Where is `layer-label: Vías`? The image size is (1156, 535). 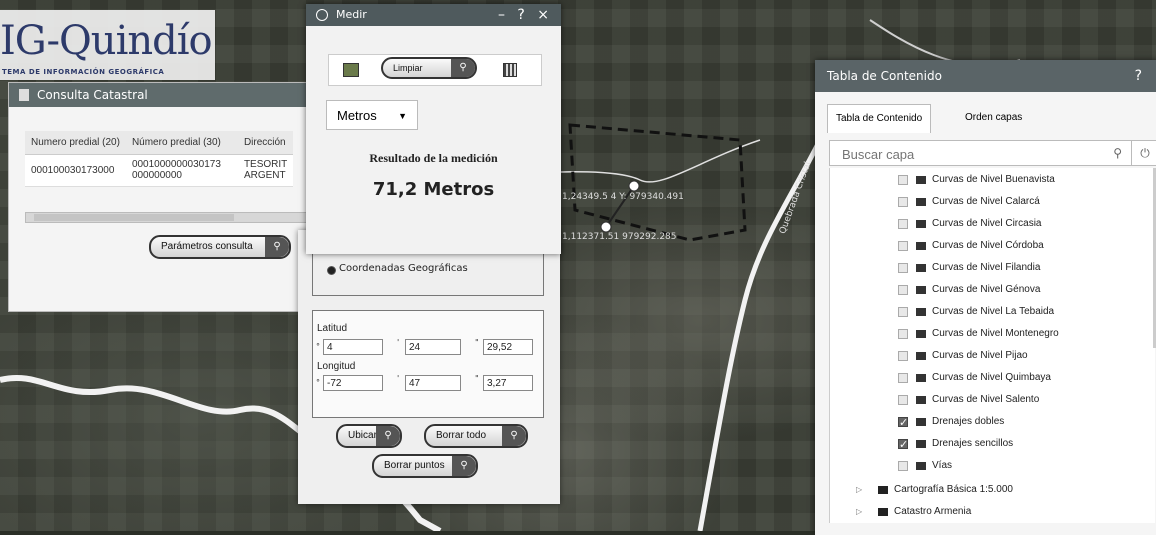
layer-label: Vías is located at coordinates (942, 465).